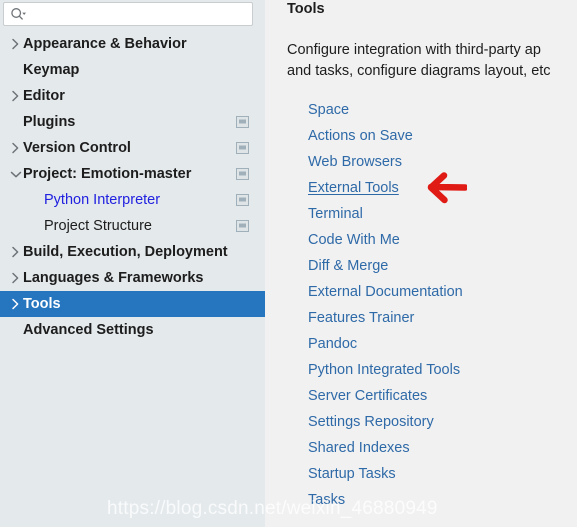 The image size is (577, 527). Describe the element at coordinates (132, 304) in the screenshot. I see `sidebar-item-tools: Tools` at that location.